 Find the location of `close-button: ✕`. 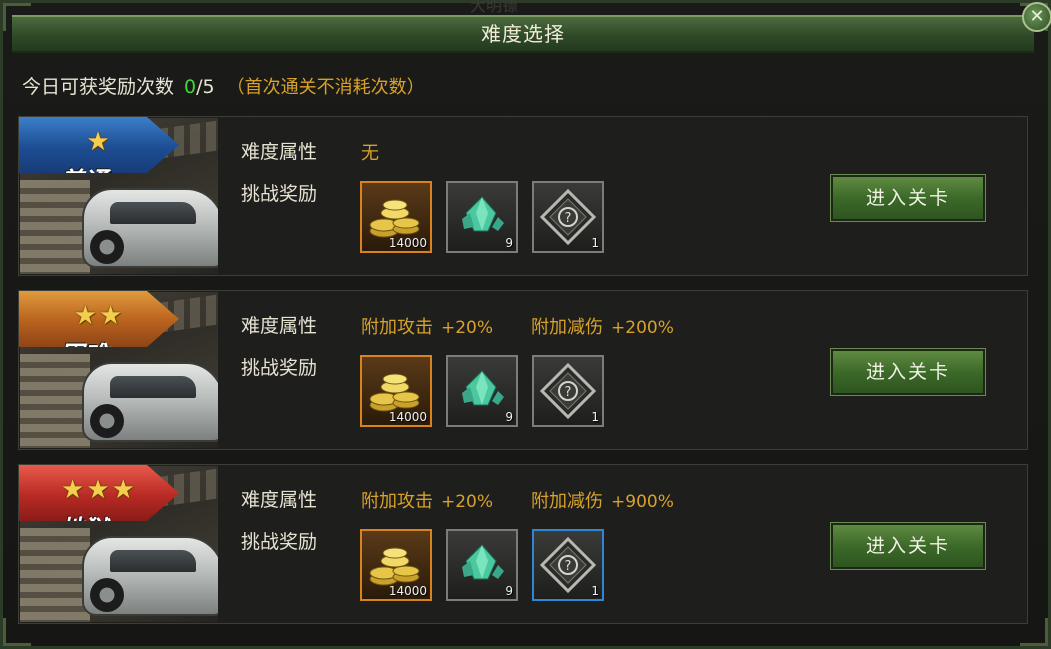

close-button: ✕ is located at coordinates (1036, 17).